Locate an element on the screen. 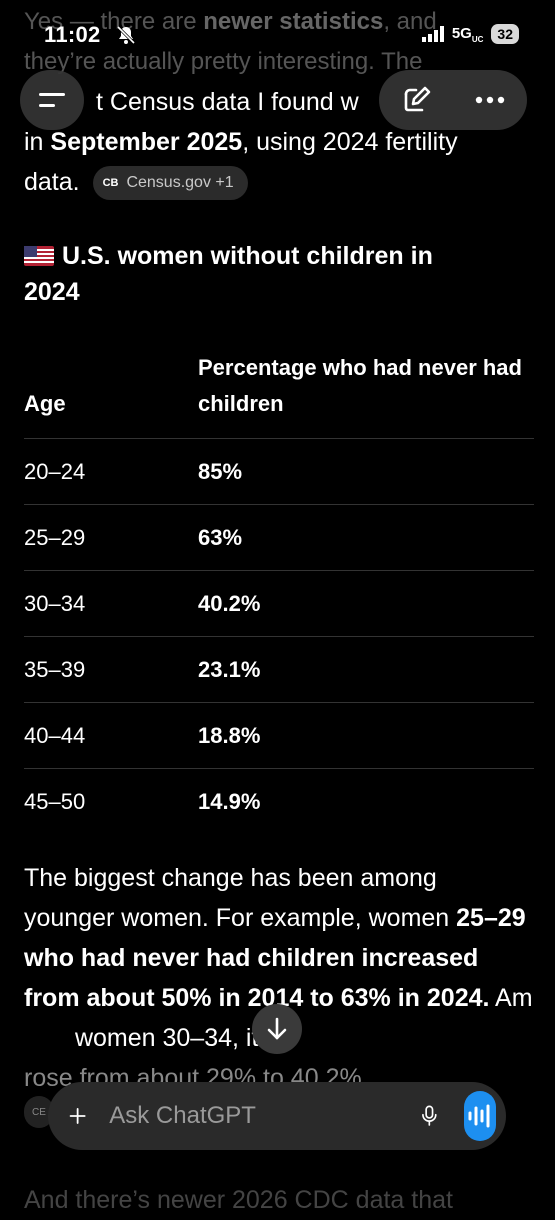  source-badge: CB is located at coordinates (110, 183).